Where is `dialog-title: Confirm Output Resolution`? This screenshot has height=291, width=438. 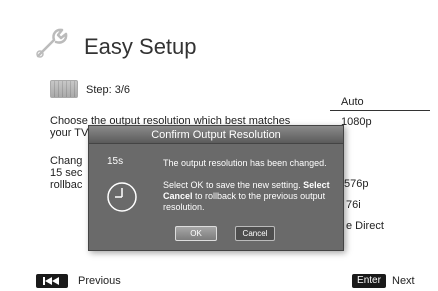 dialog-title: Confirm Output Resolution is located at coordinates (216, 135).